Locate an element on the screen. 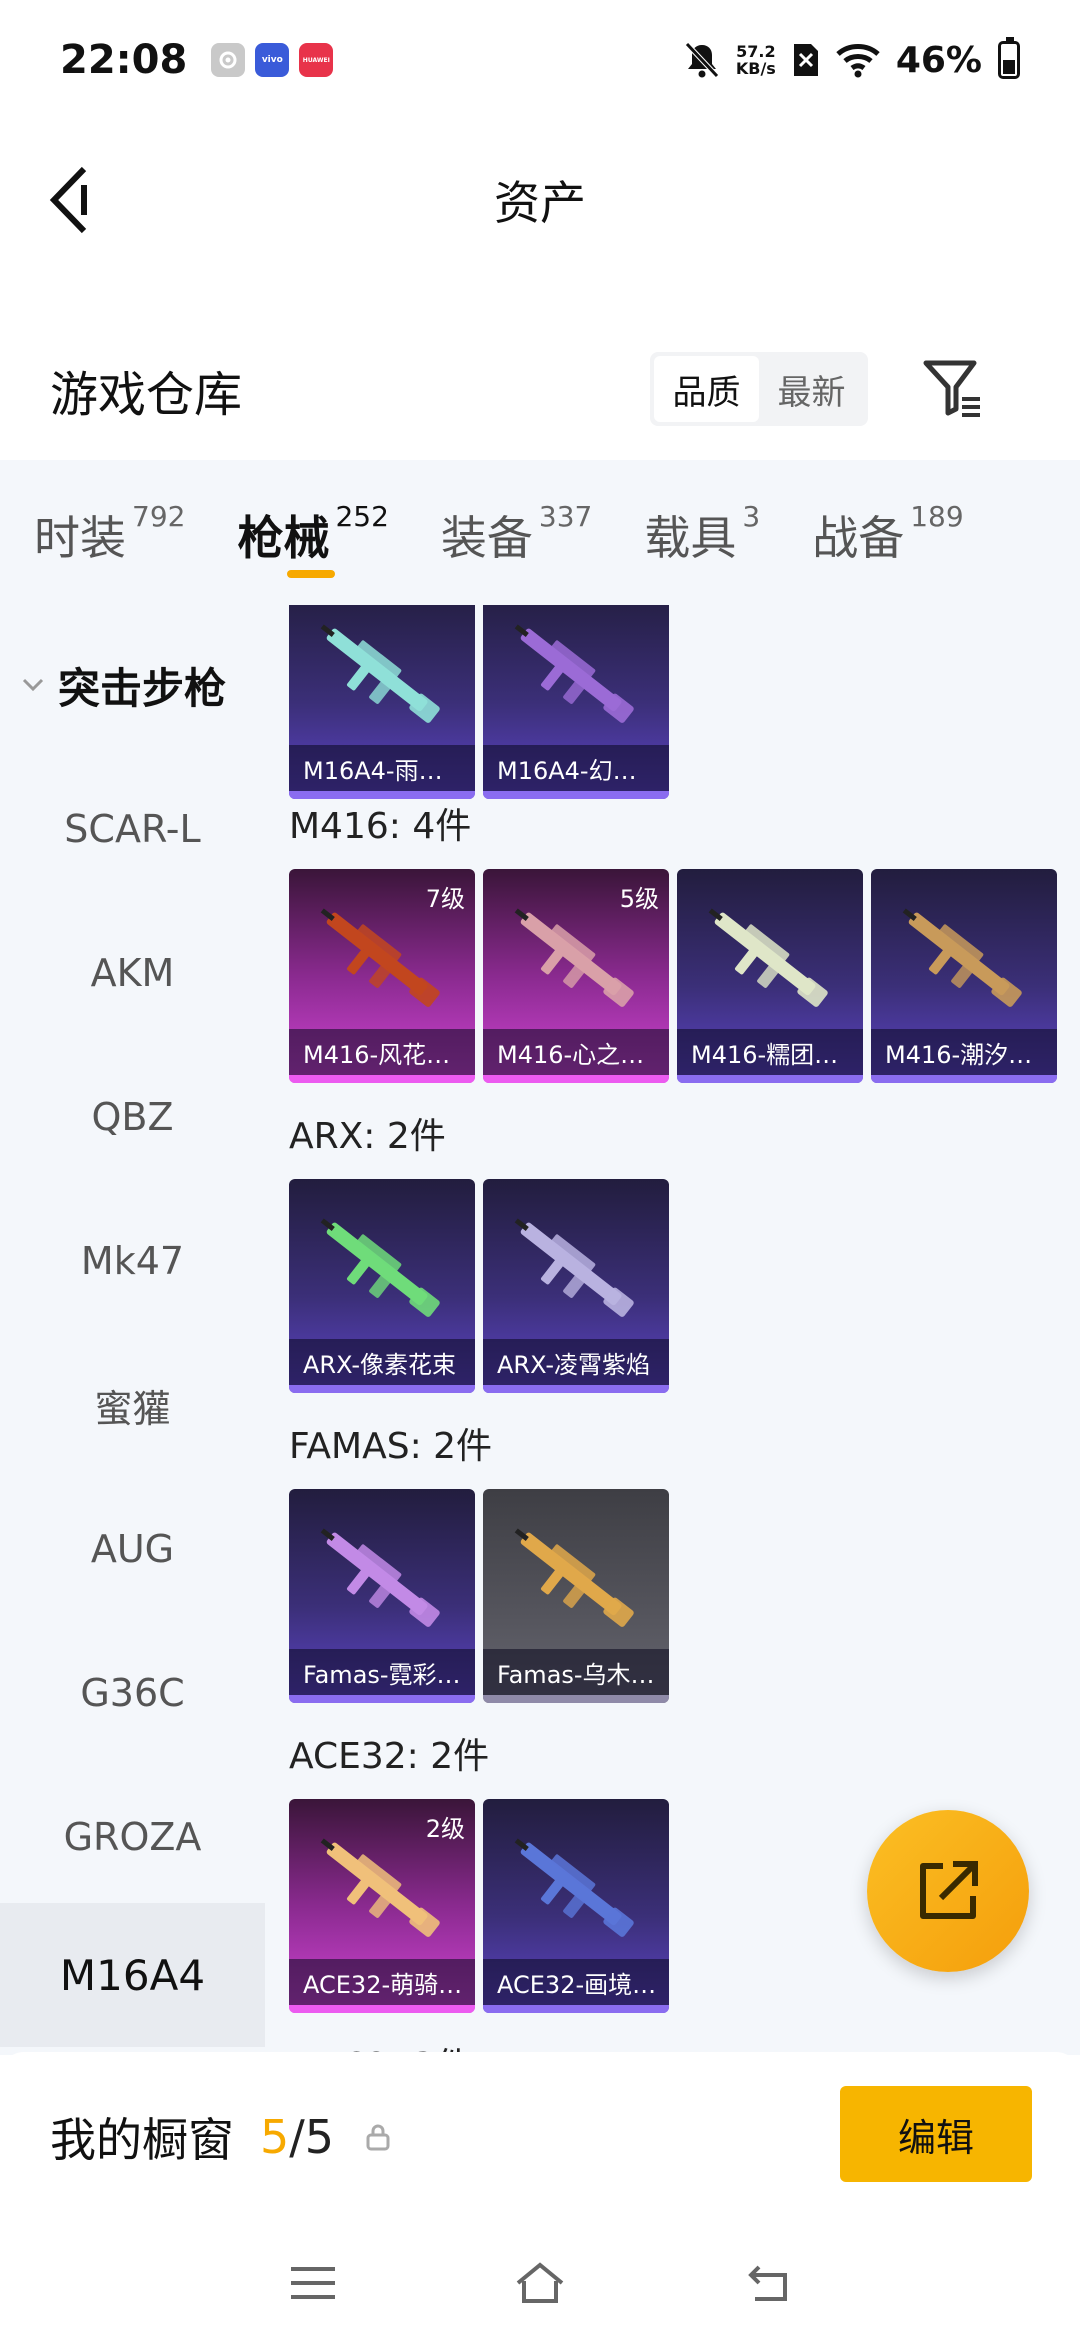  home-icon is located at coordinates (540, 2283).